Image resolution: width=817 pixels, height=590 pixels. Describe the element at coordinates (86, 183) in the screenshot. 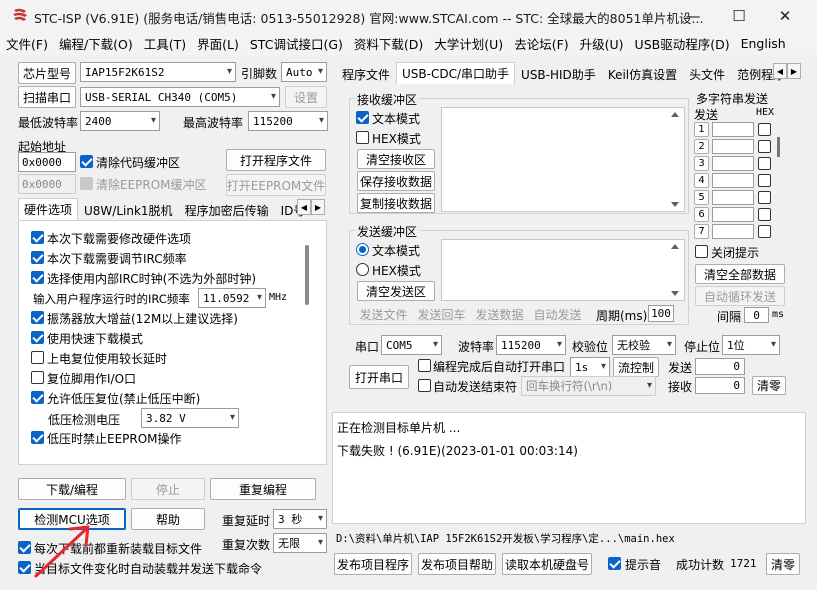

I see `clear-eeprom-checkbox` at that location.